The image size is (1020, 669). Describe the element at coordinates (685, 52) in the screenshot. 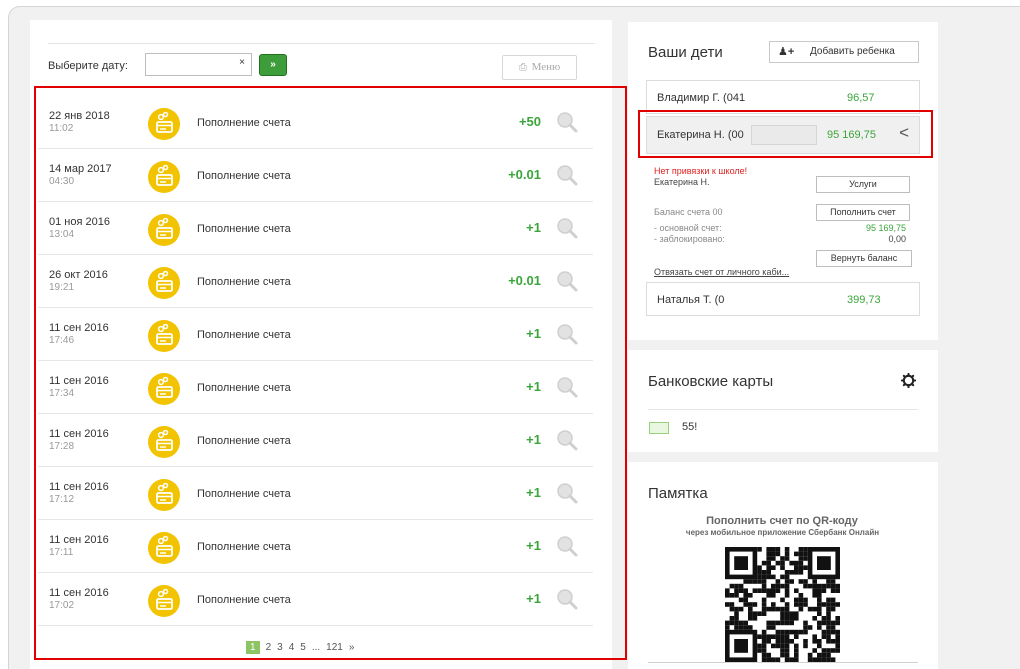

I see `kids-title: Ваши дети` at that location.